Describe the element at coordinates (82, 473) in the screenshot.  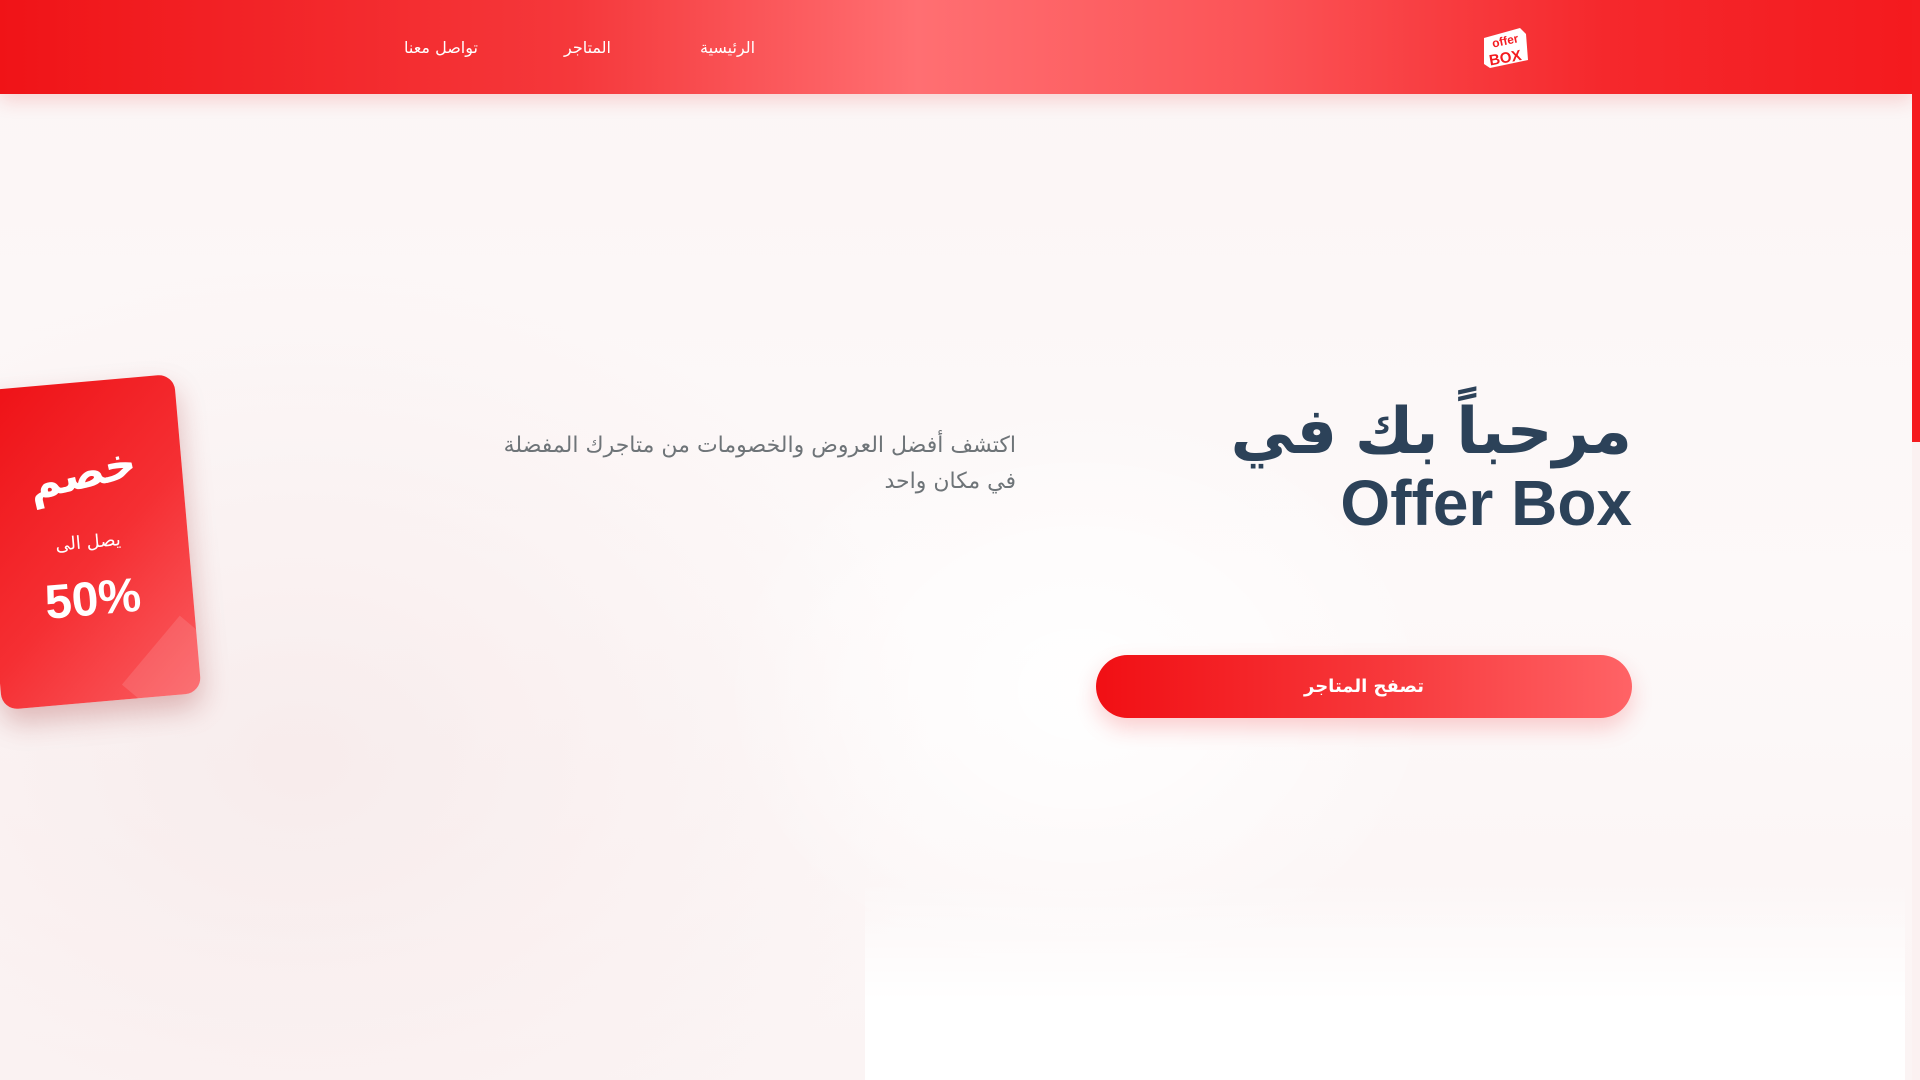
I see `discount-card-title: خصم` at that location.